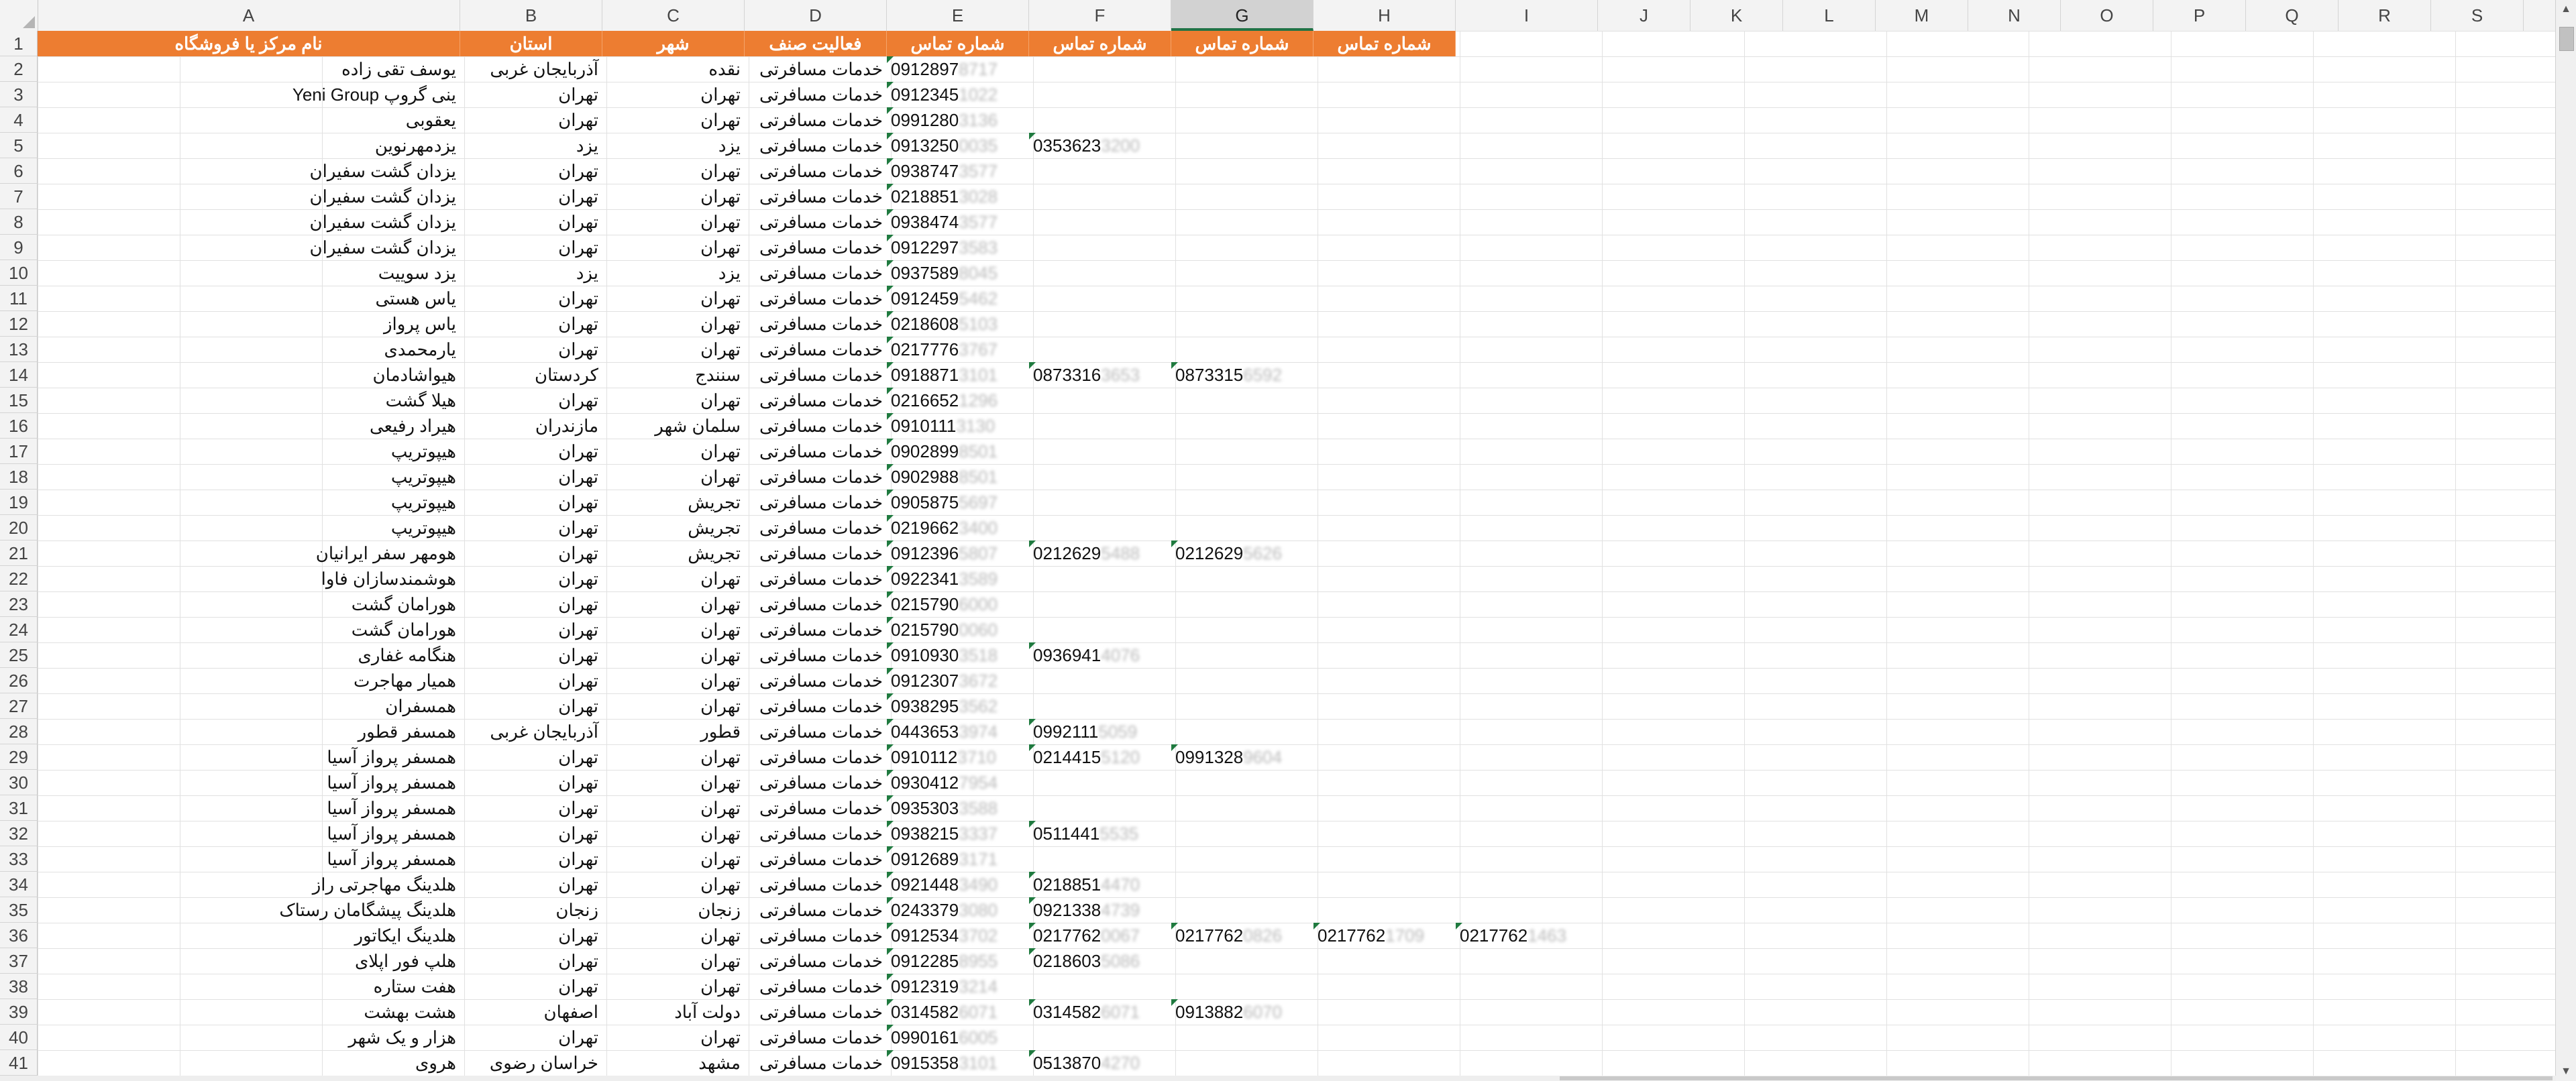 The width and height of the screenshot is (2576, 1081). What do you see at coordinates (2565, 540) in the screenshot?
I see `vertical-scrollbar: ▲ ▼` at bounding box center [2565, 540].